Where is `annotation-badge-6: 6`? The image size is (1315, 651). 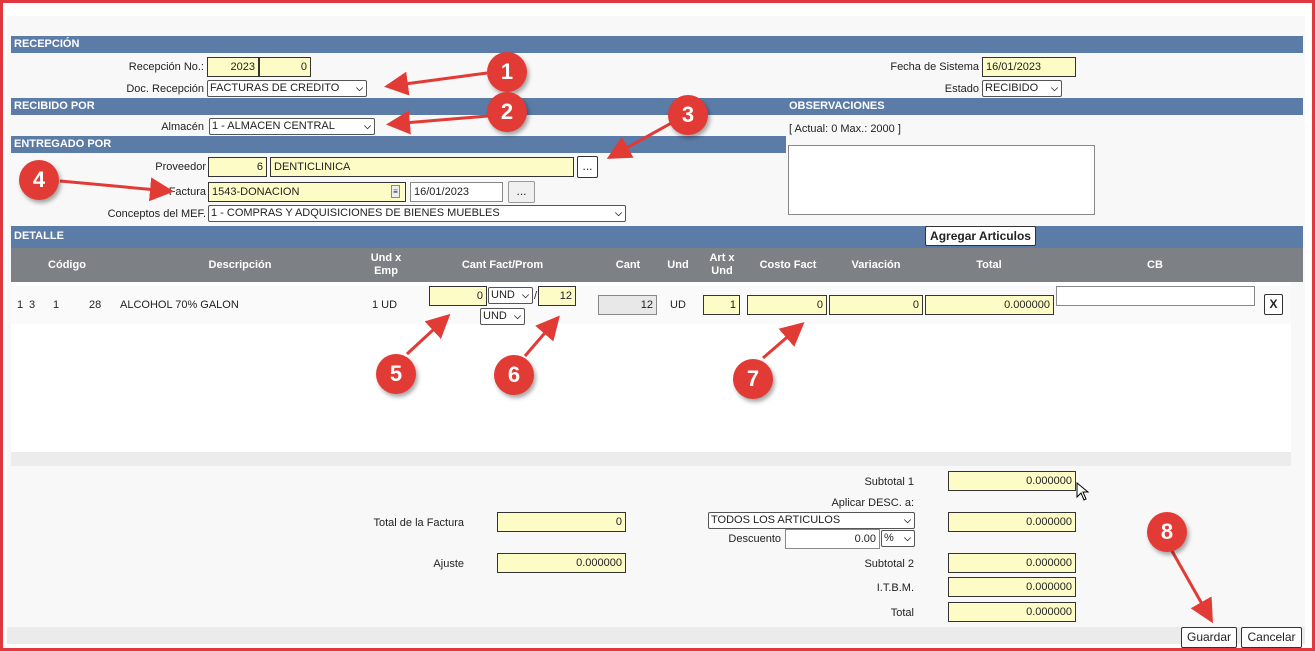 annotation-badge-6: 6 is located at coordinates (514, 375).